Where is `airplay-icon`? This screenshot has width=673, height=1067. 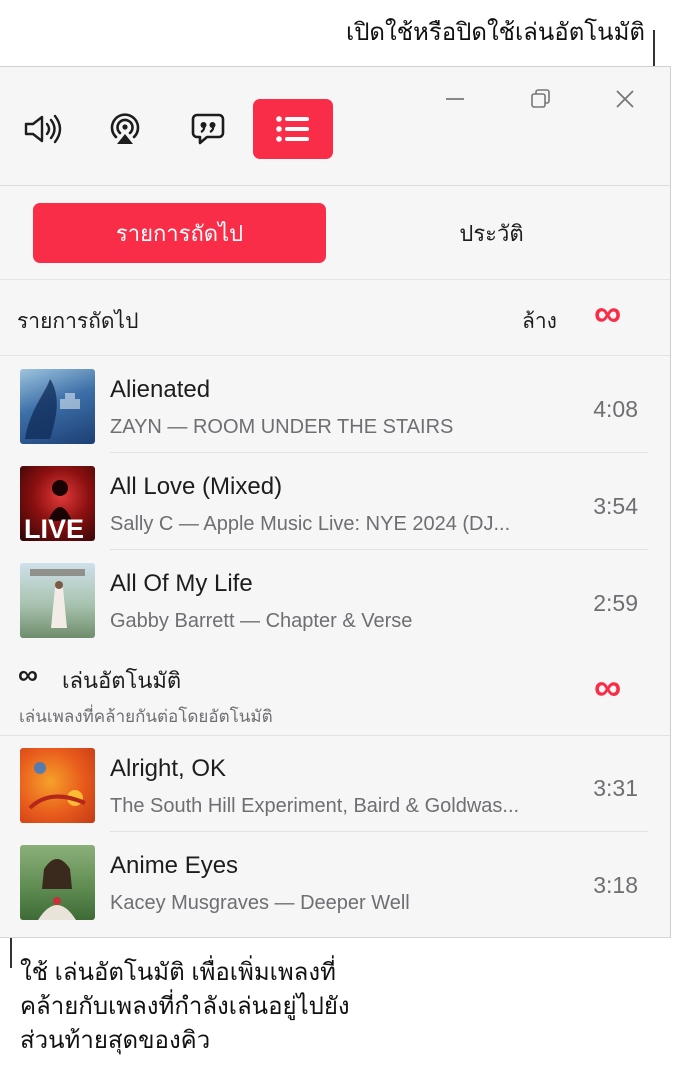 airplay-icon is located at coordinates (125, 128).